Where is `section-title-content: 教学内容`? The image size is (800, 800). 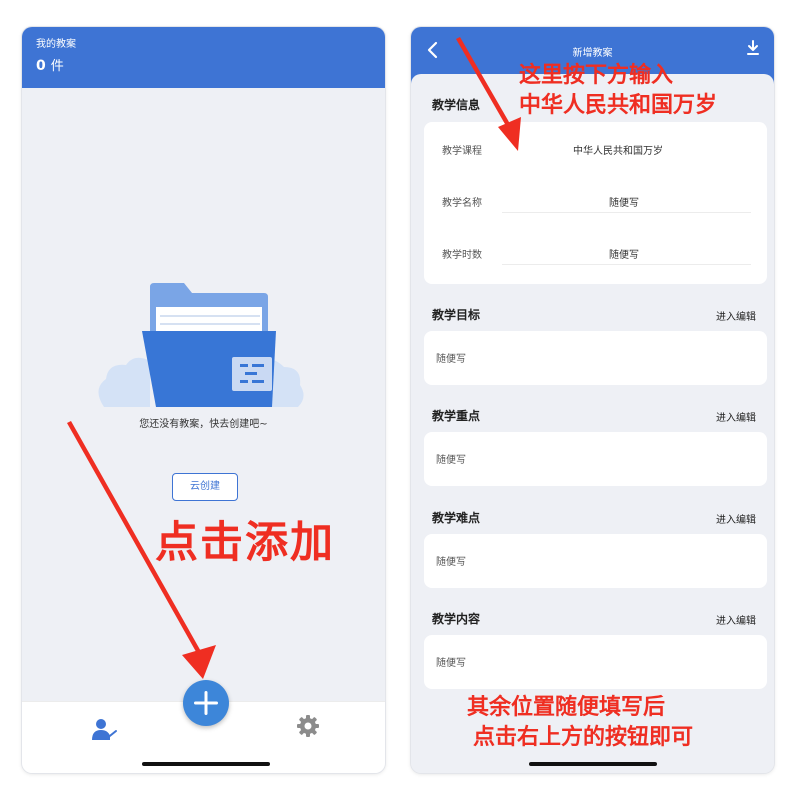 section-title-content: 教学内容 is located at coordinates (456, 619).